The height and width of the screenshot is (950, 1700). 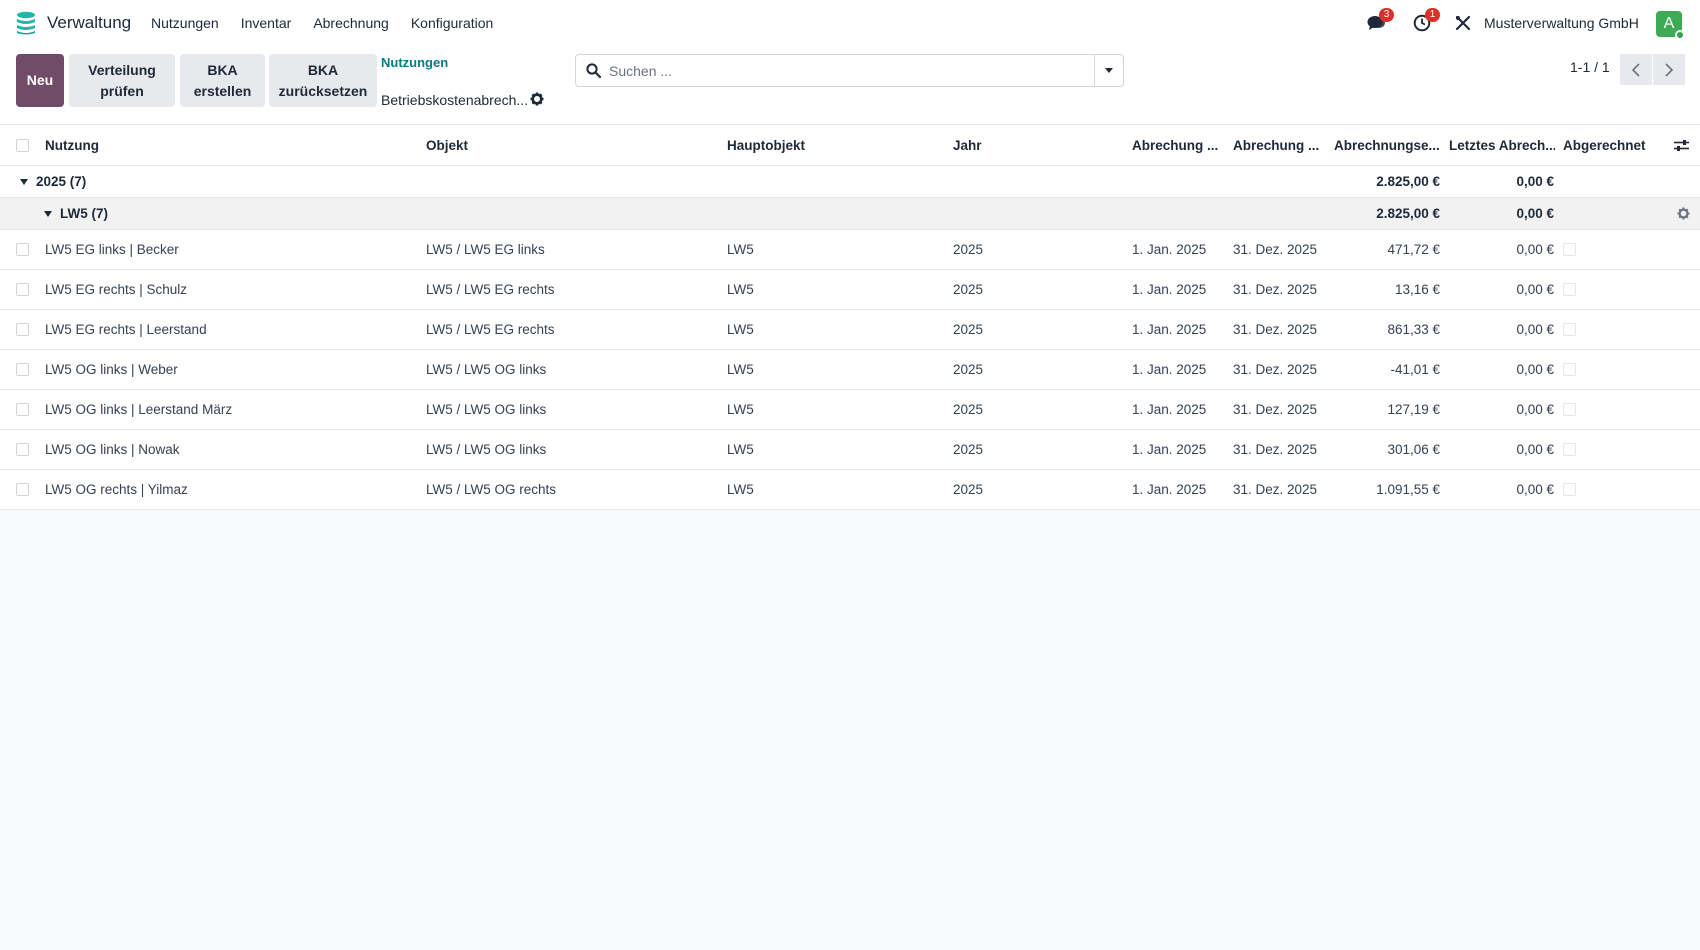 I want to click on reset-bka-button: BKA zurücksetzen, so click(x=323, y=80).